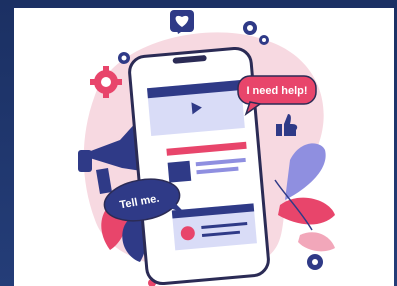 Image resolution: width=397 pixels, height=286 pixels. What do you see at coordinates (182, 22) in the screenshot?
I see `heart-icon` at bounding box center [182, 22].